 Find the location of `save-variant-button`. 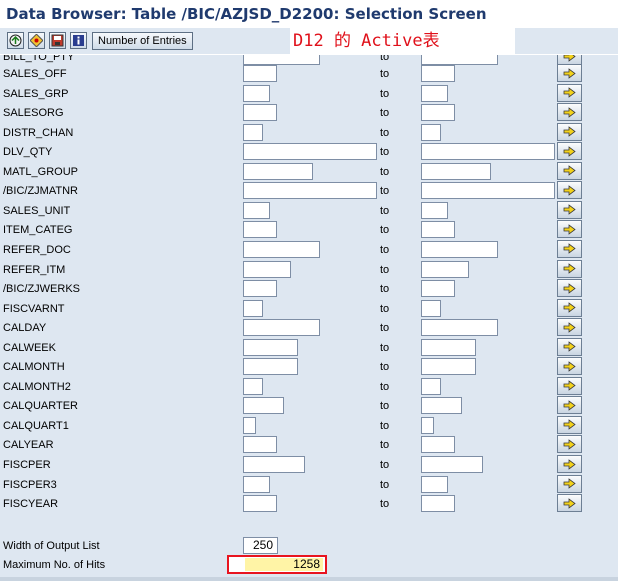

save-variant-button is located at coordinates (57, 40).